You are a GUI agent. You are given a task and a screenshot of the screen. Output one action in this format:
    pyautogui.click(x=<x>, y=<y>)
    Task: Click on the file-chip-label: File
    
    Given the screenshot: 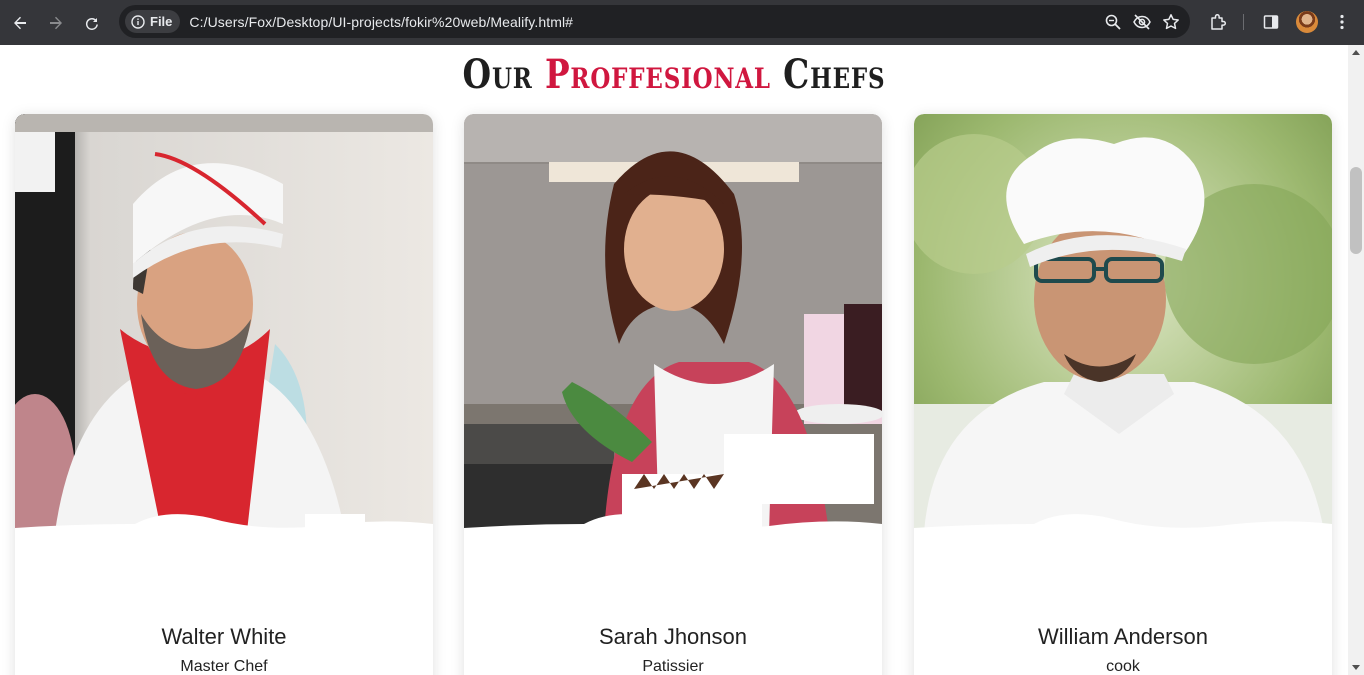 What is the action you would take?
    pyautogui.click(x=161, y=21)
    